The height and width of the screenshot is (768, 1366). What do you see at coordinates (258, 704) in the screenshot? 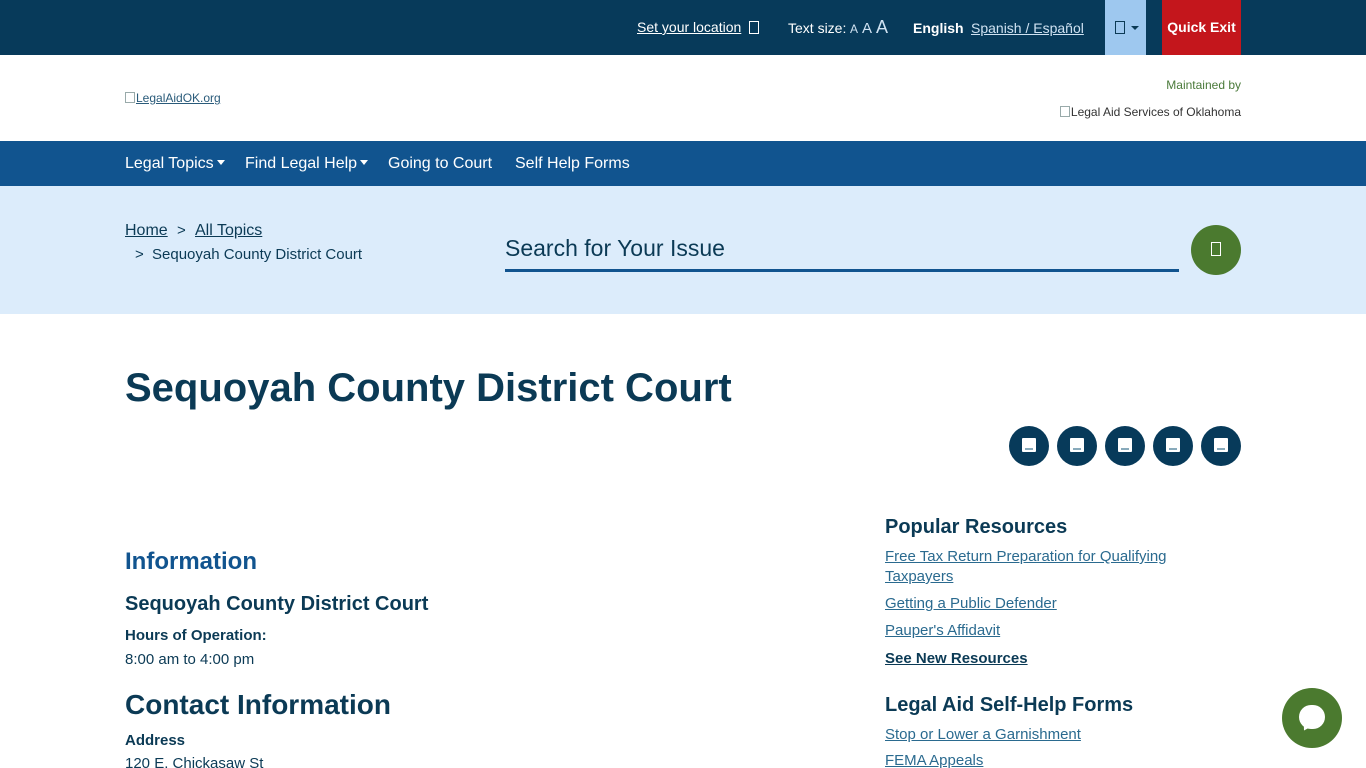
I see `contact-heading: Contact Information` at bounding box center [258, 704].